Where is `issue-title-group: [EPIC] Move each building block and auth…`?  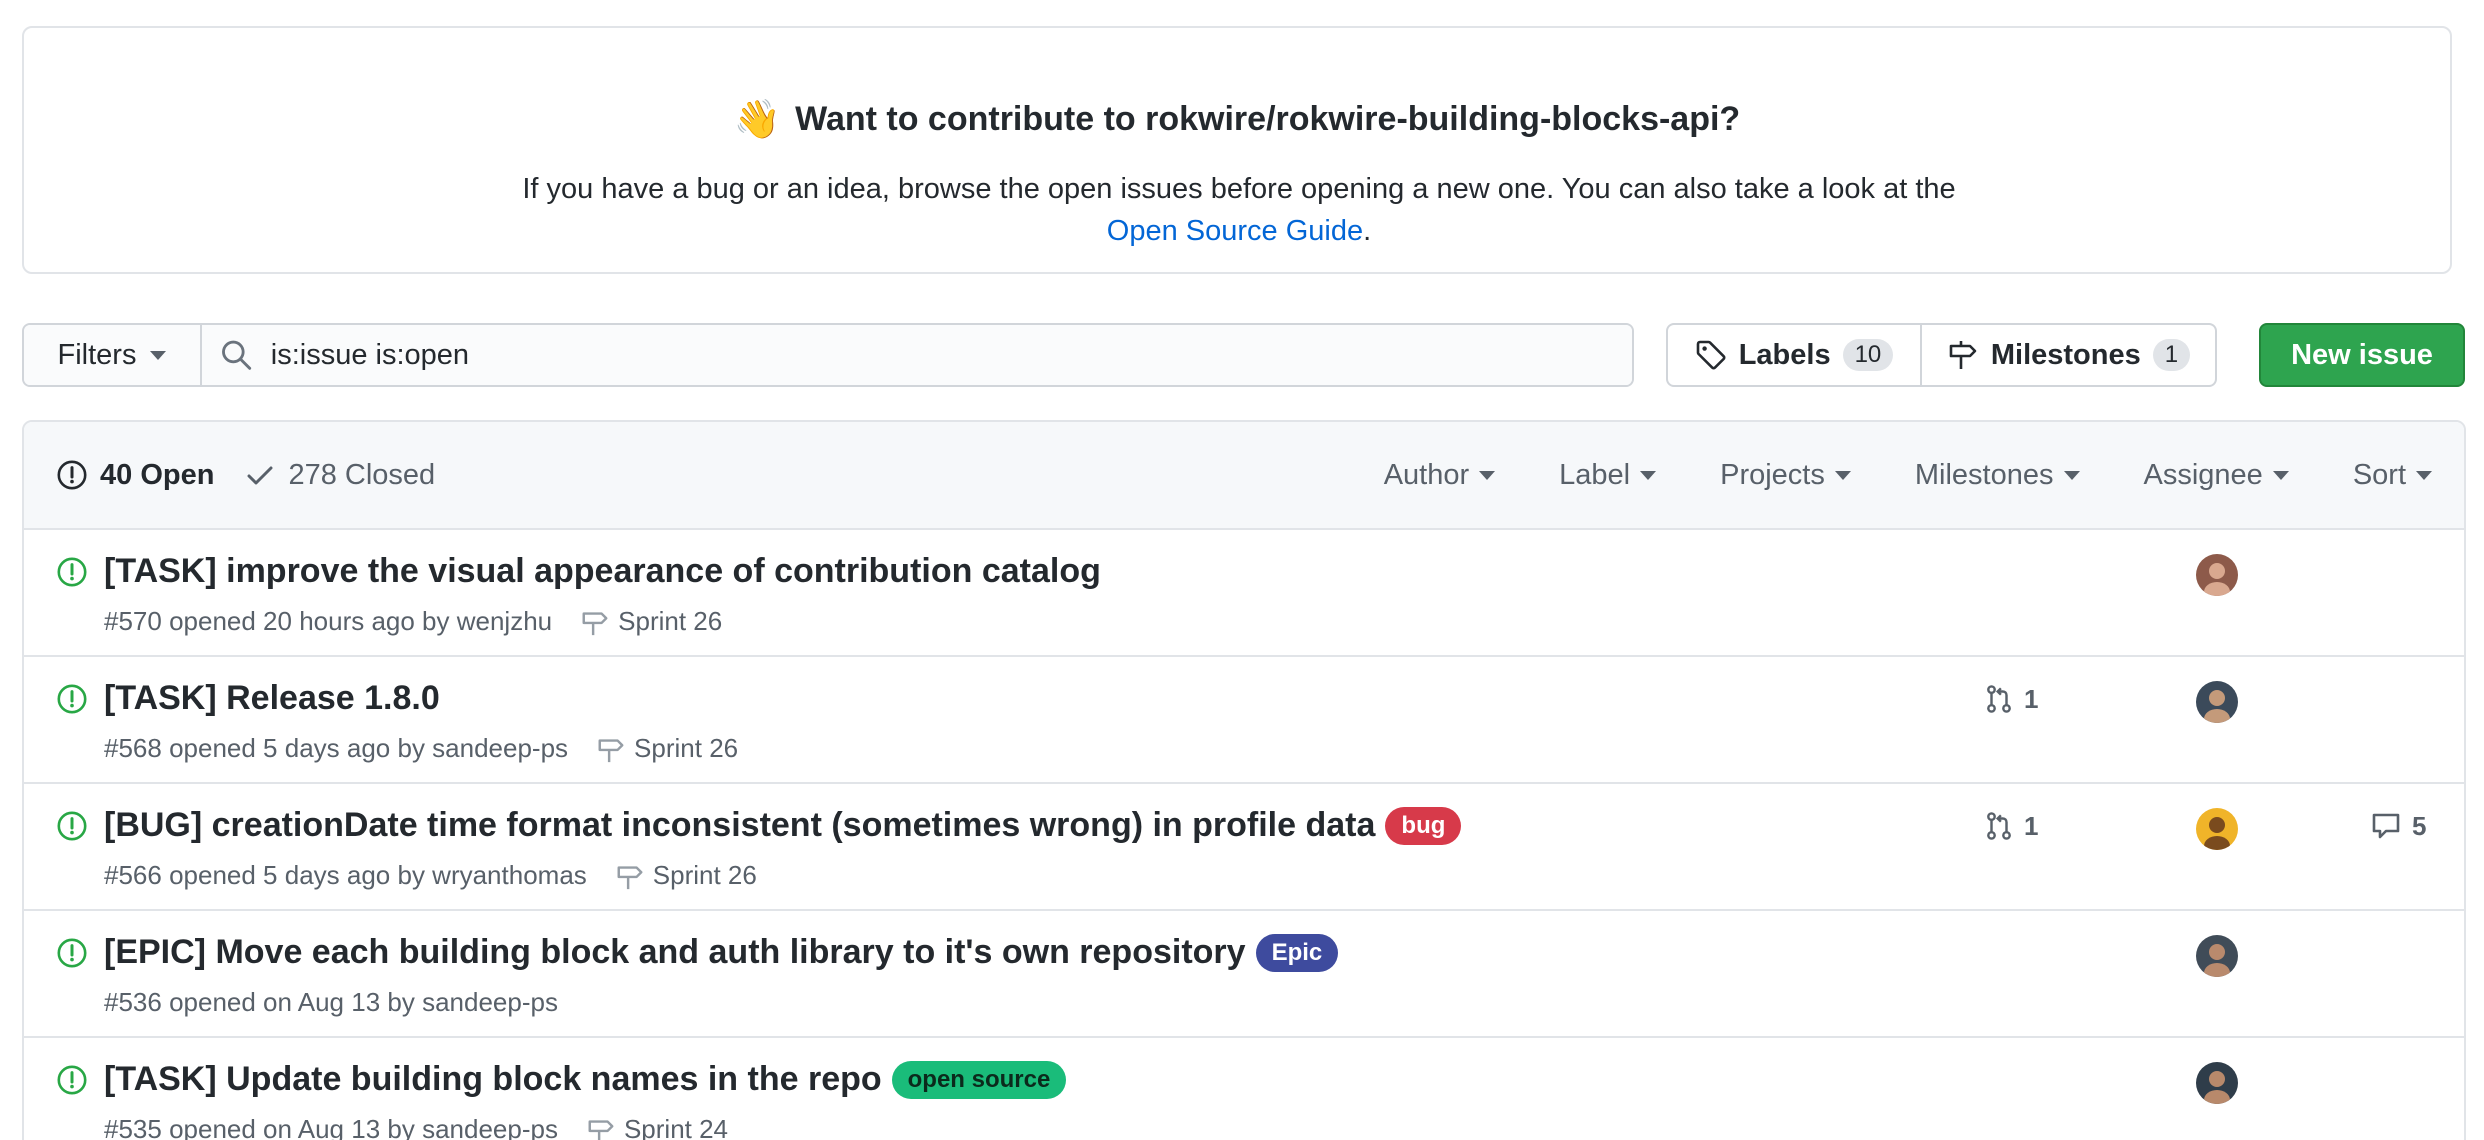 issue-title-group: [EPIC] Move each building block and auth… is located at coordinates (721, 952).